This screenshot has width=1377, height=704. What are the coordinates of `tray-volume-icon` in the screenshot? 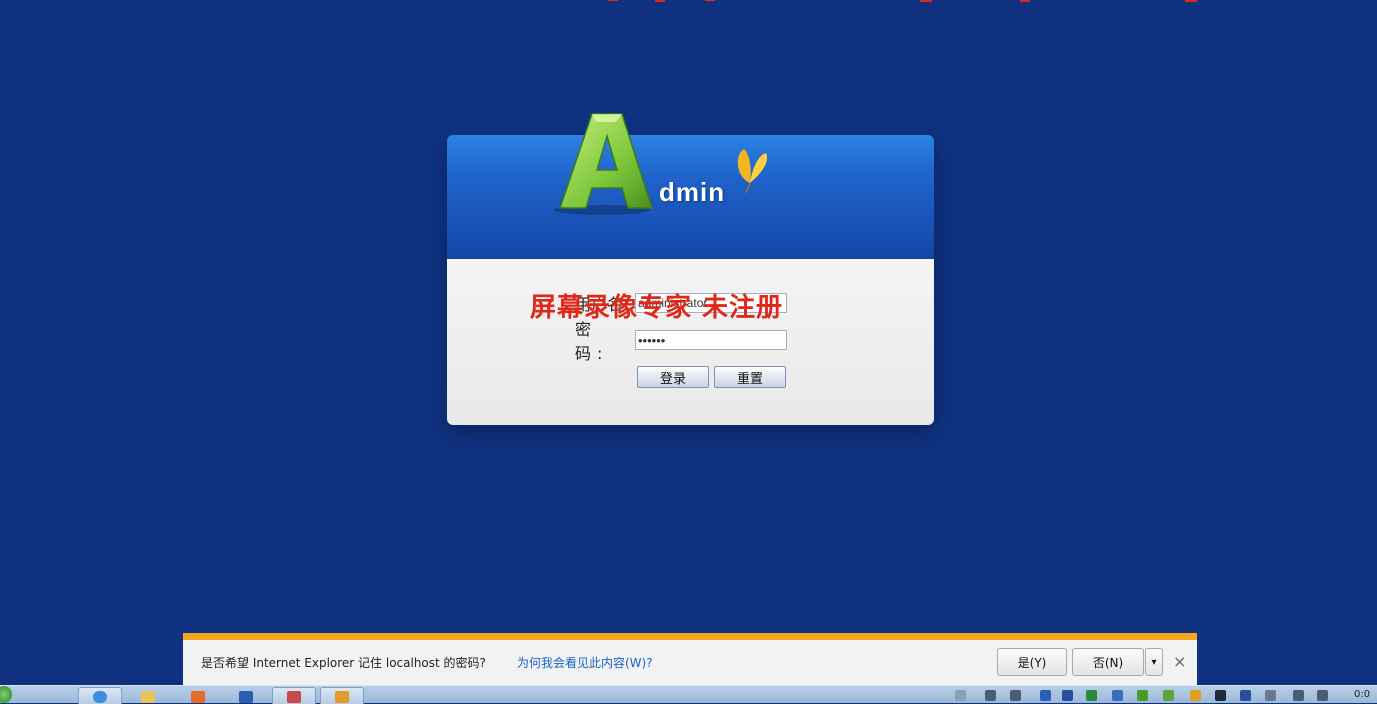 It's located at (1322, 695).